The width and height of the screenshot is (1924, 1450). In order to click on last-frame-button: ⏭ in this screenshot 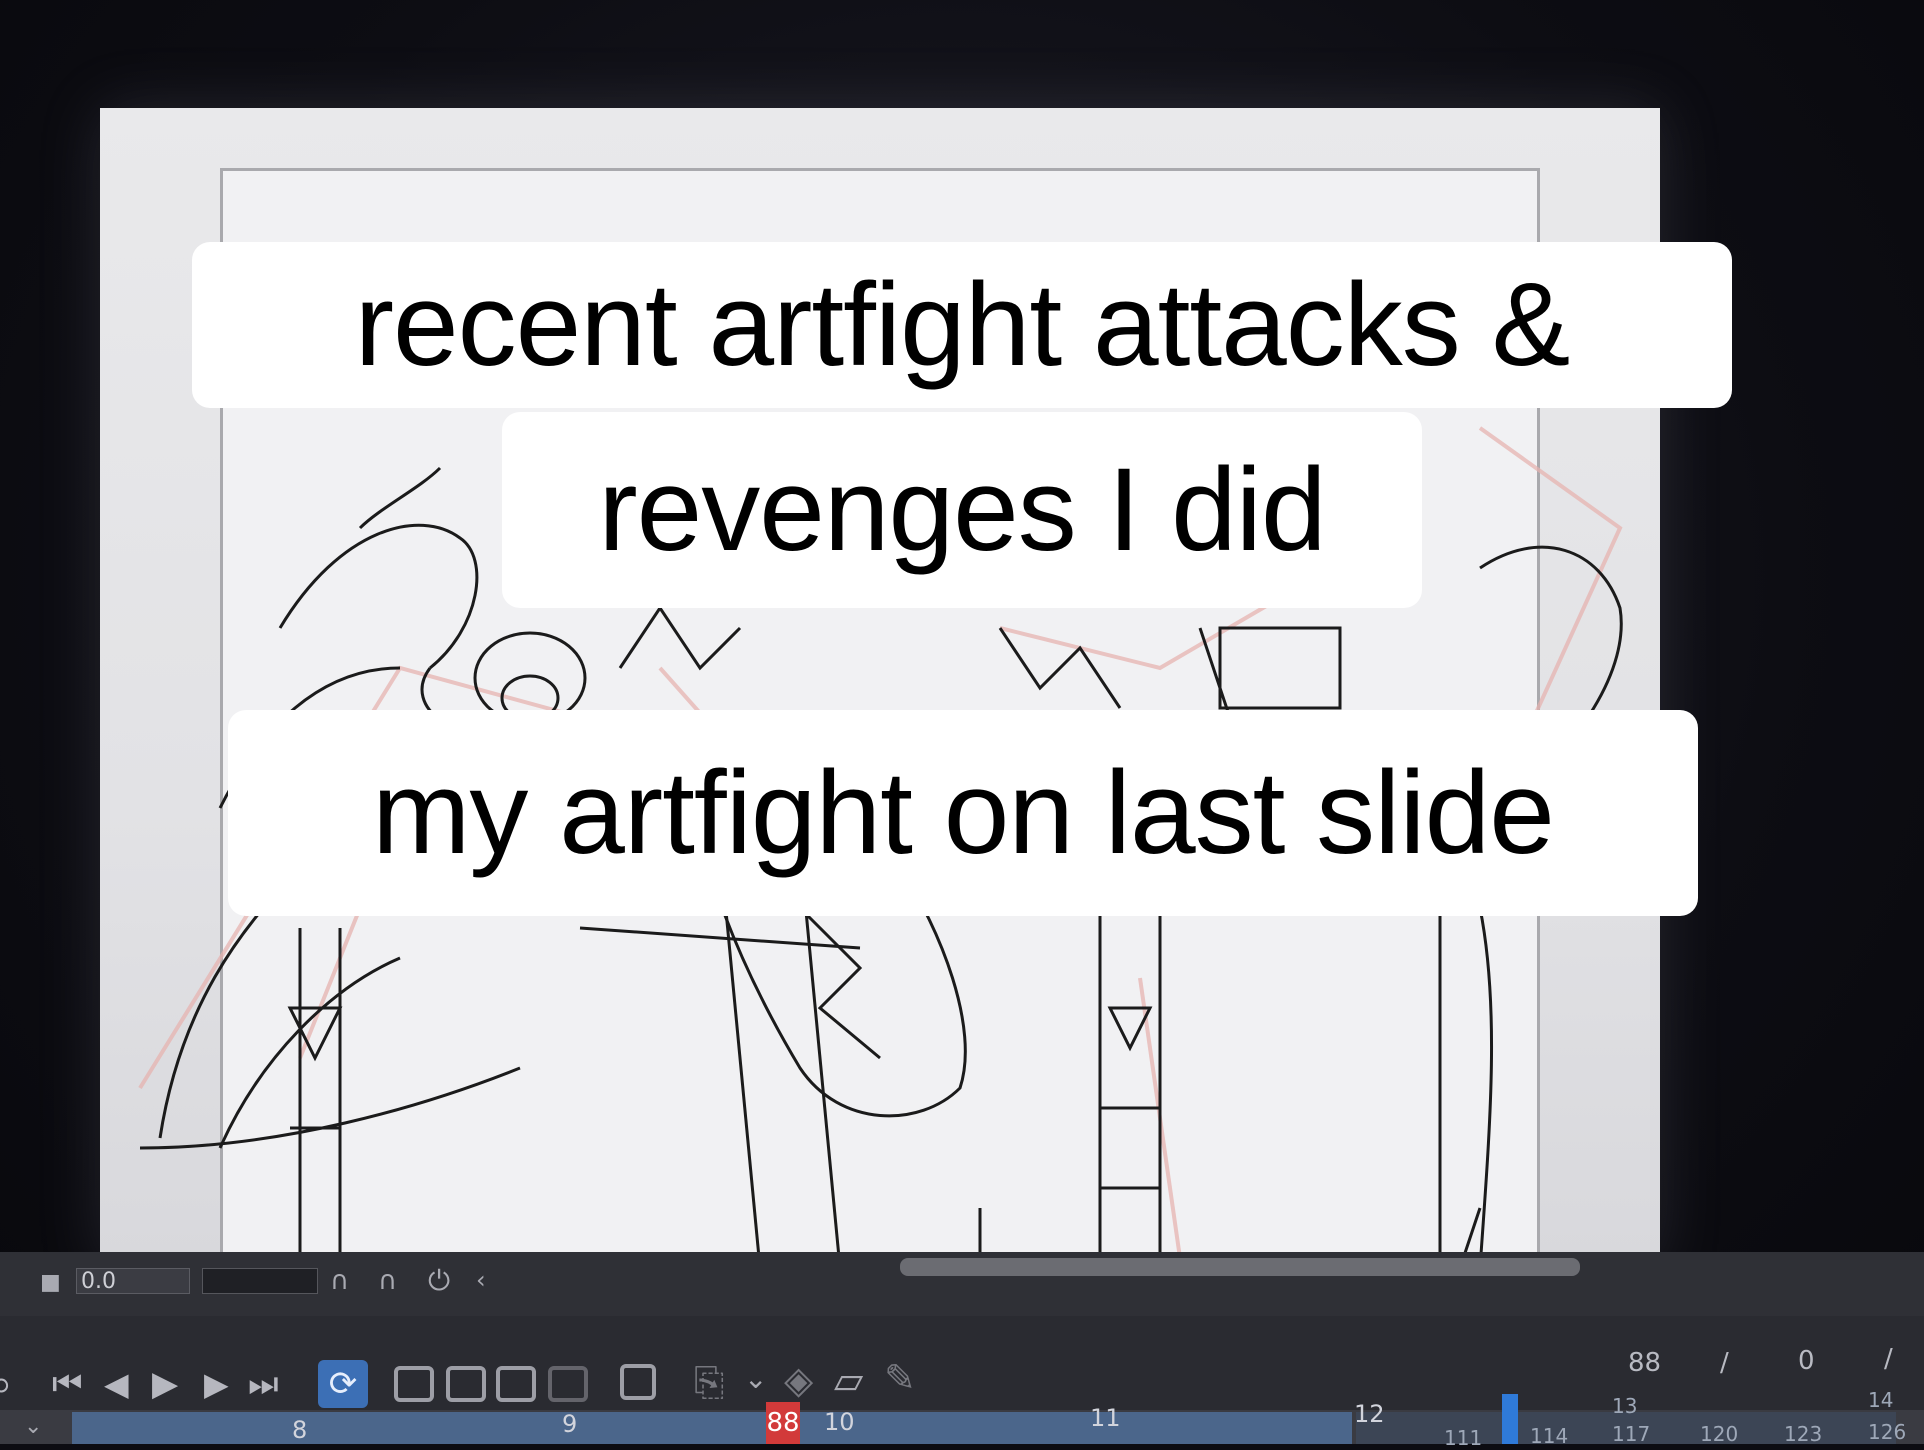, I will do `click(263, 1384)`.